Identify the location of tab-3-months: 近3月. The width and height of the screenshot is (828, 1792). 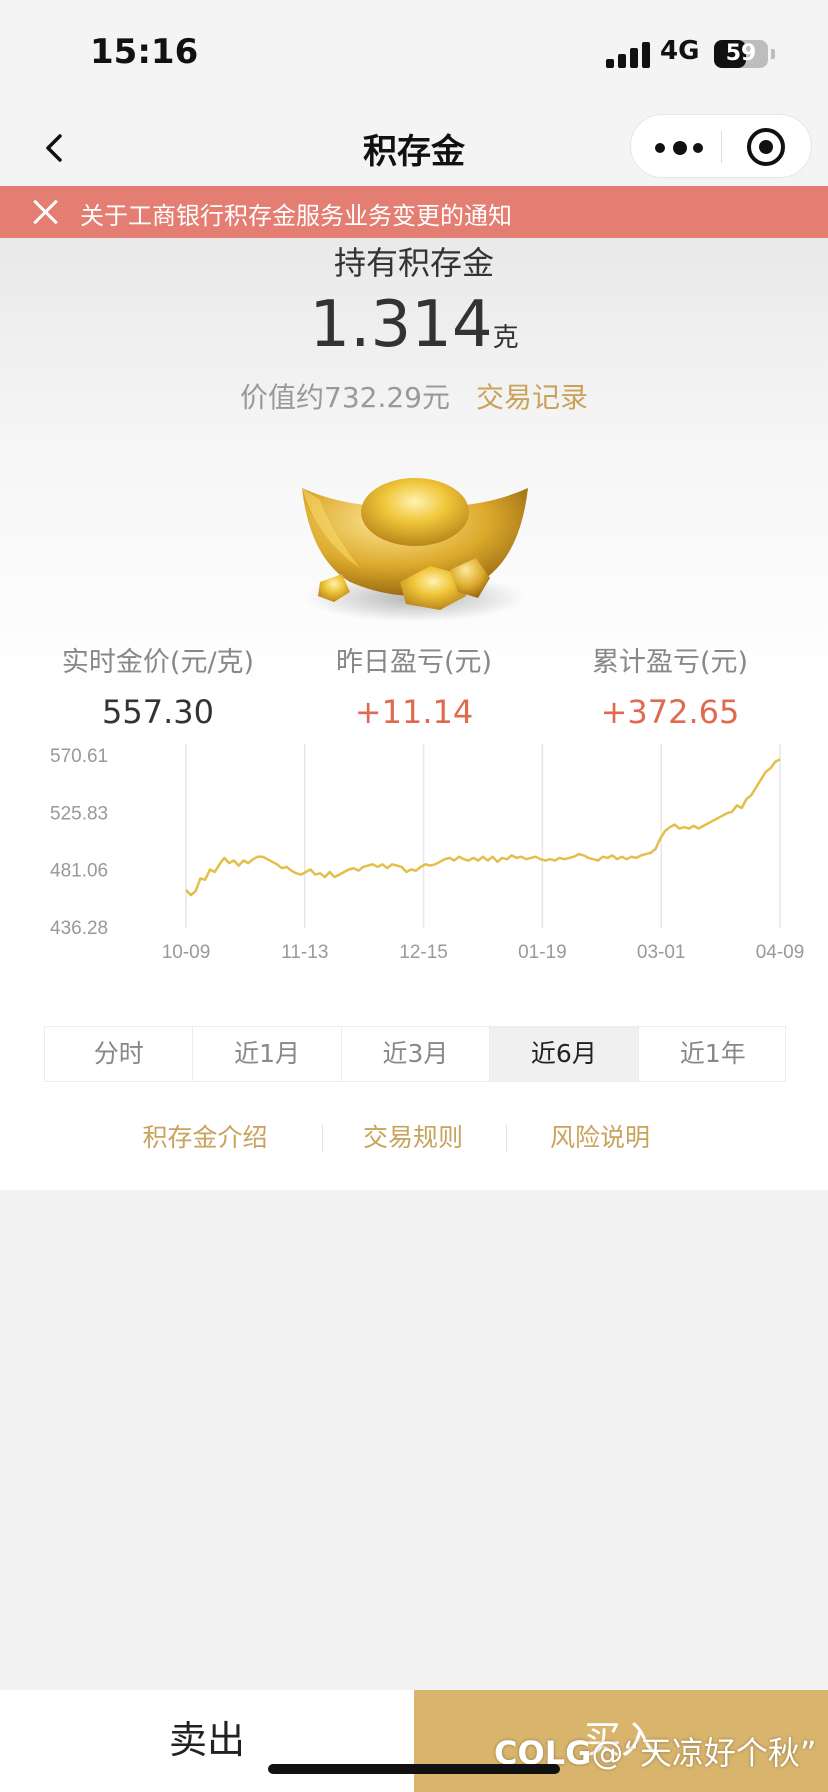
(416, 1054).